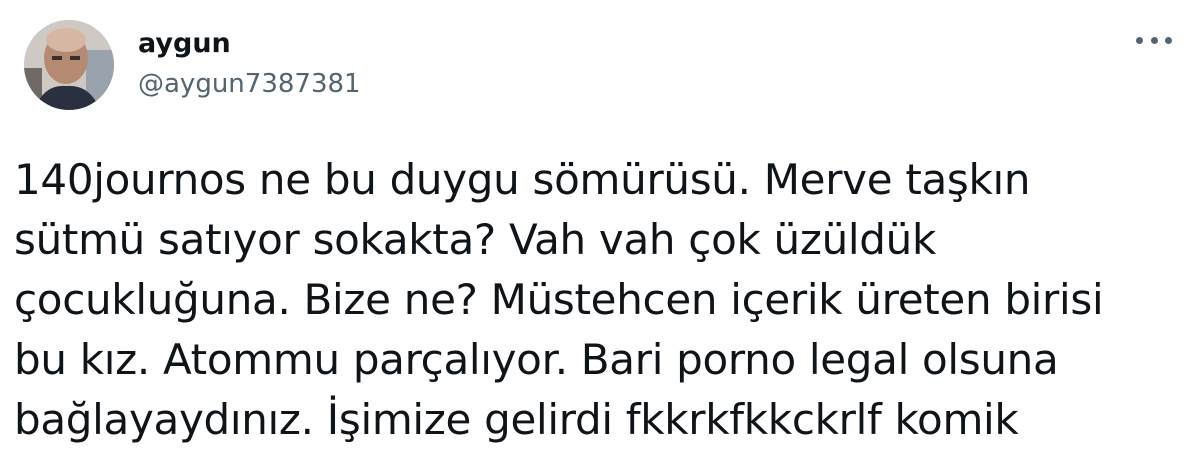  I want to click on author-handle: @aygun7387381, so click(249, 84).